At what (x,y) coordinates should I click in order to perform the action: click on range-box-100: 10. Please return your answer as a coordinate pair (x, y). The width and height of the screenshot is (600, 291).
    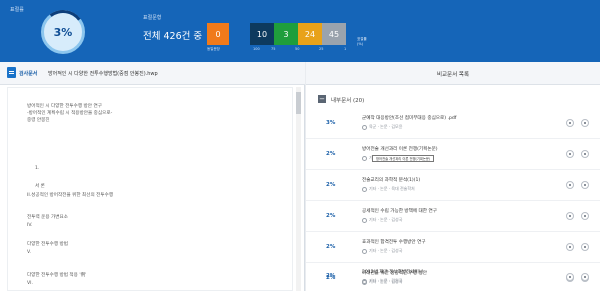
    Looking at the image, I should click on (262, 34).